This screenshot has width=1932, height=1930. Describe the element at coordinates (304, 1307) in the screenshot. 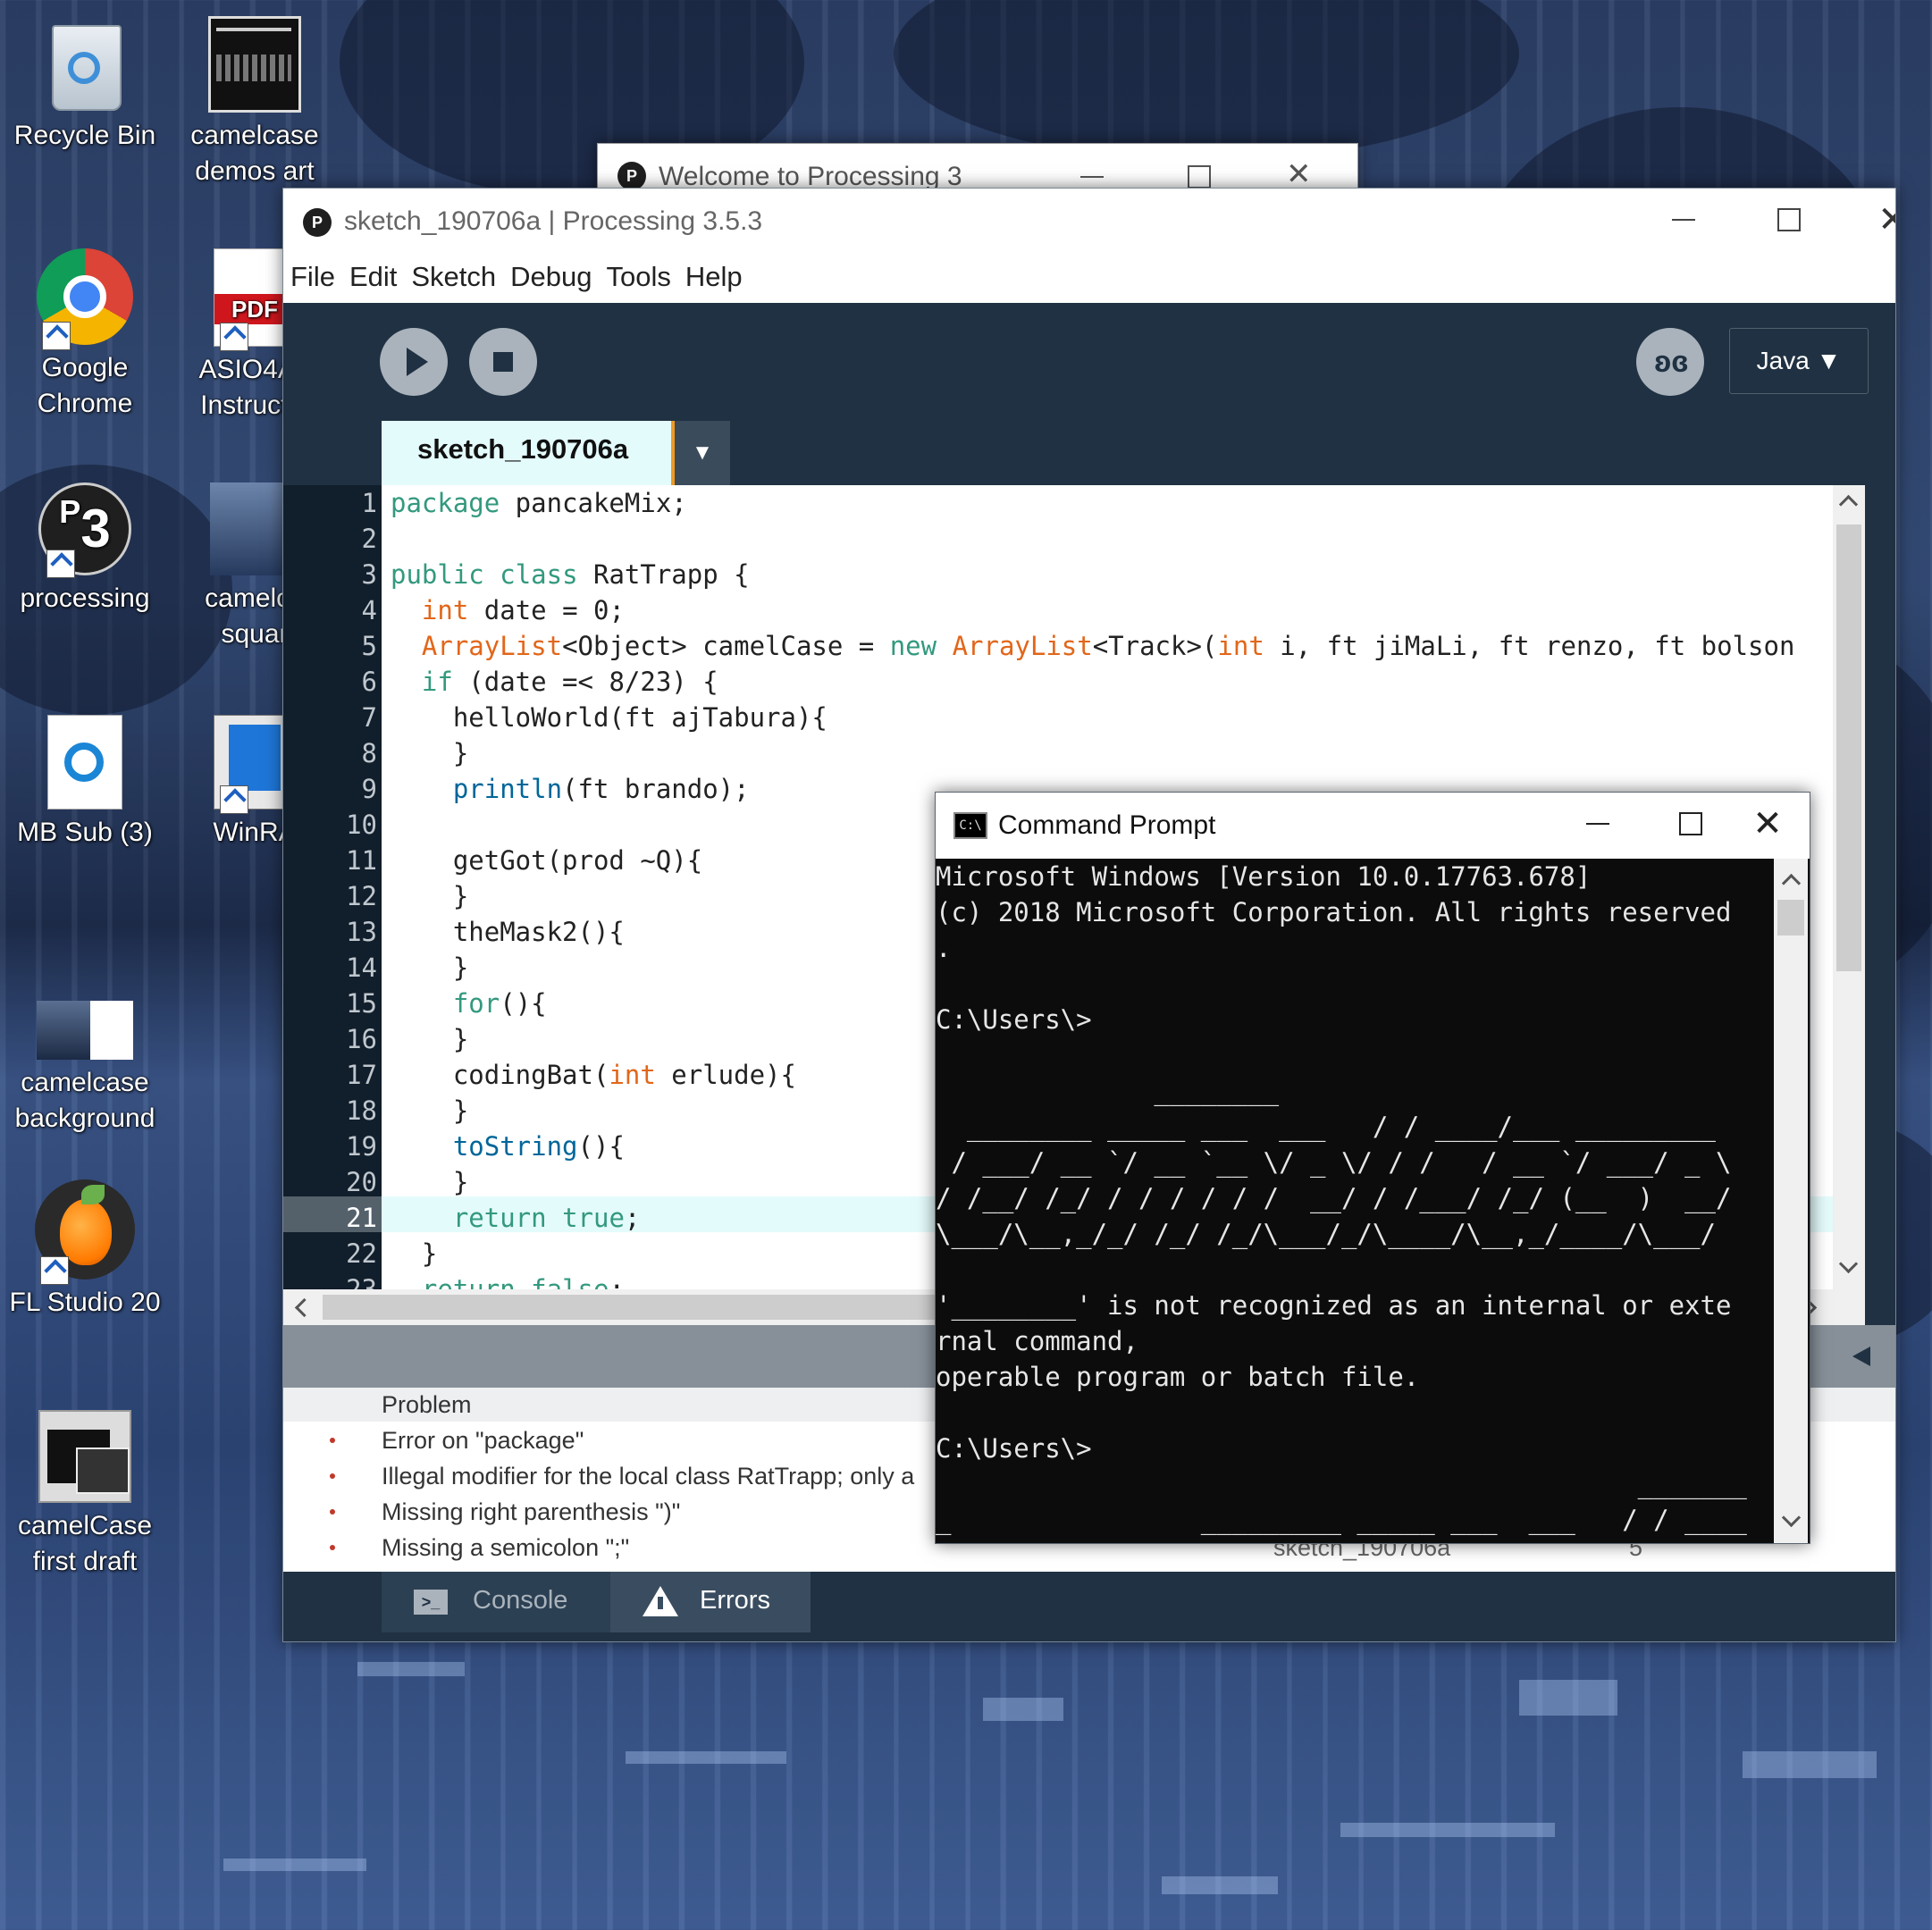

I see `scroll-left-icon` at that location.